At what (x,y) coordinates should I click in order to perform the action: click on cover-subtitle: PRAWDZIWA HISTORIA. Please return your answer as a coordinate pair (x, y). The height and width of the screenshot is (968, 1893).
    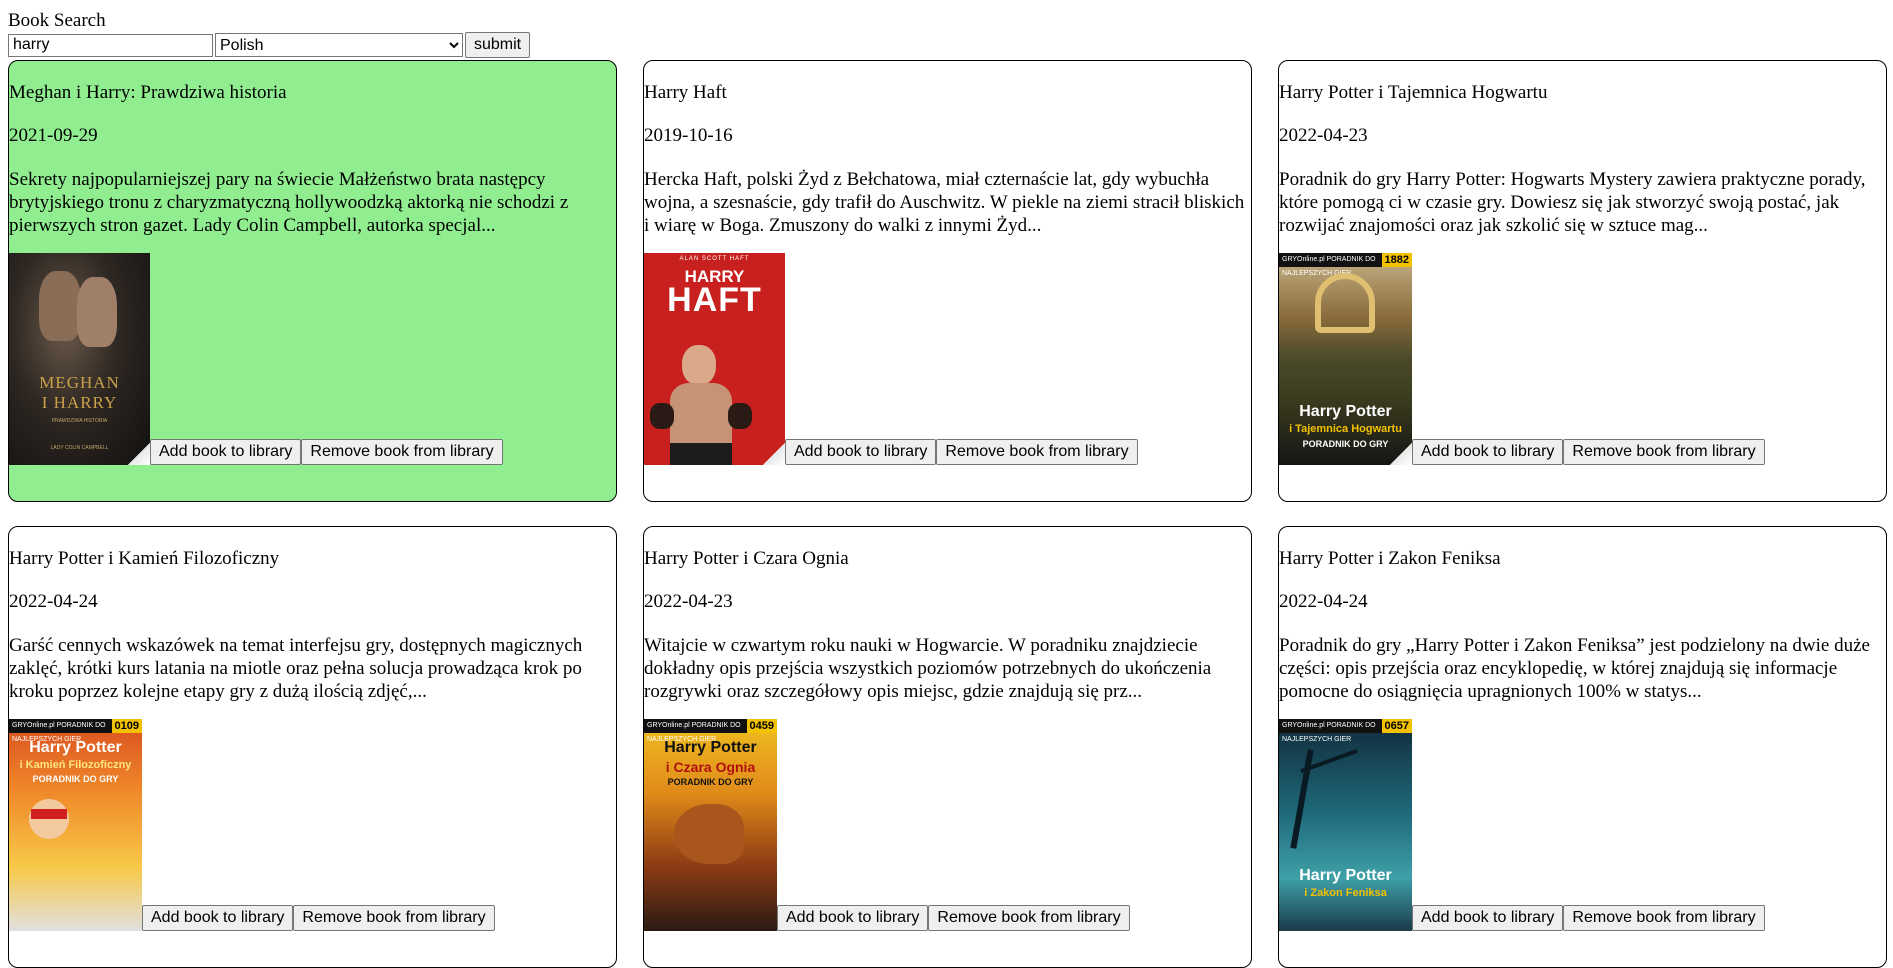
    Looking at the image, I should click on (79, 421).